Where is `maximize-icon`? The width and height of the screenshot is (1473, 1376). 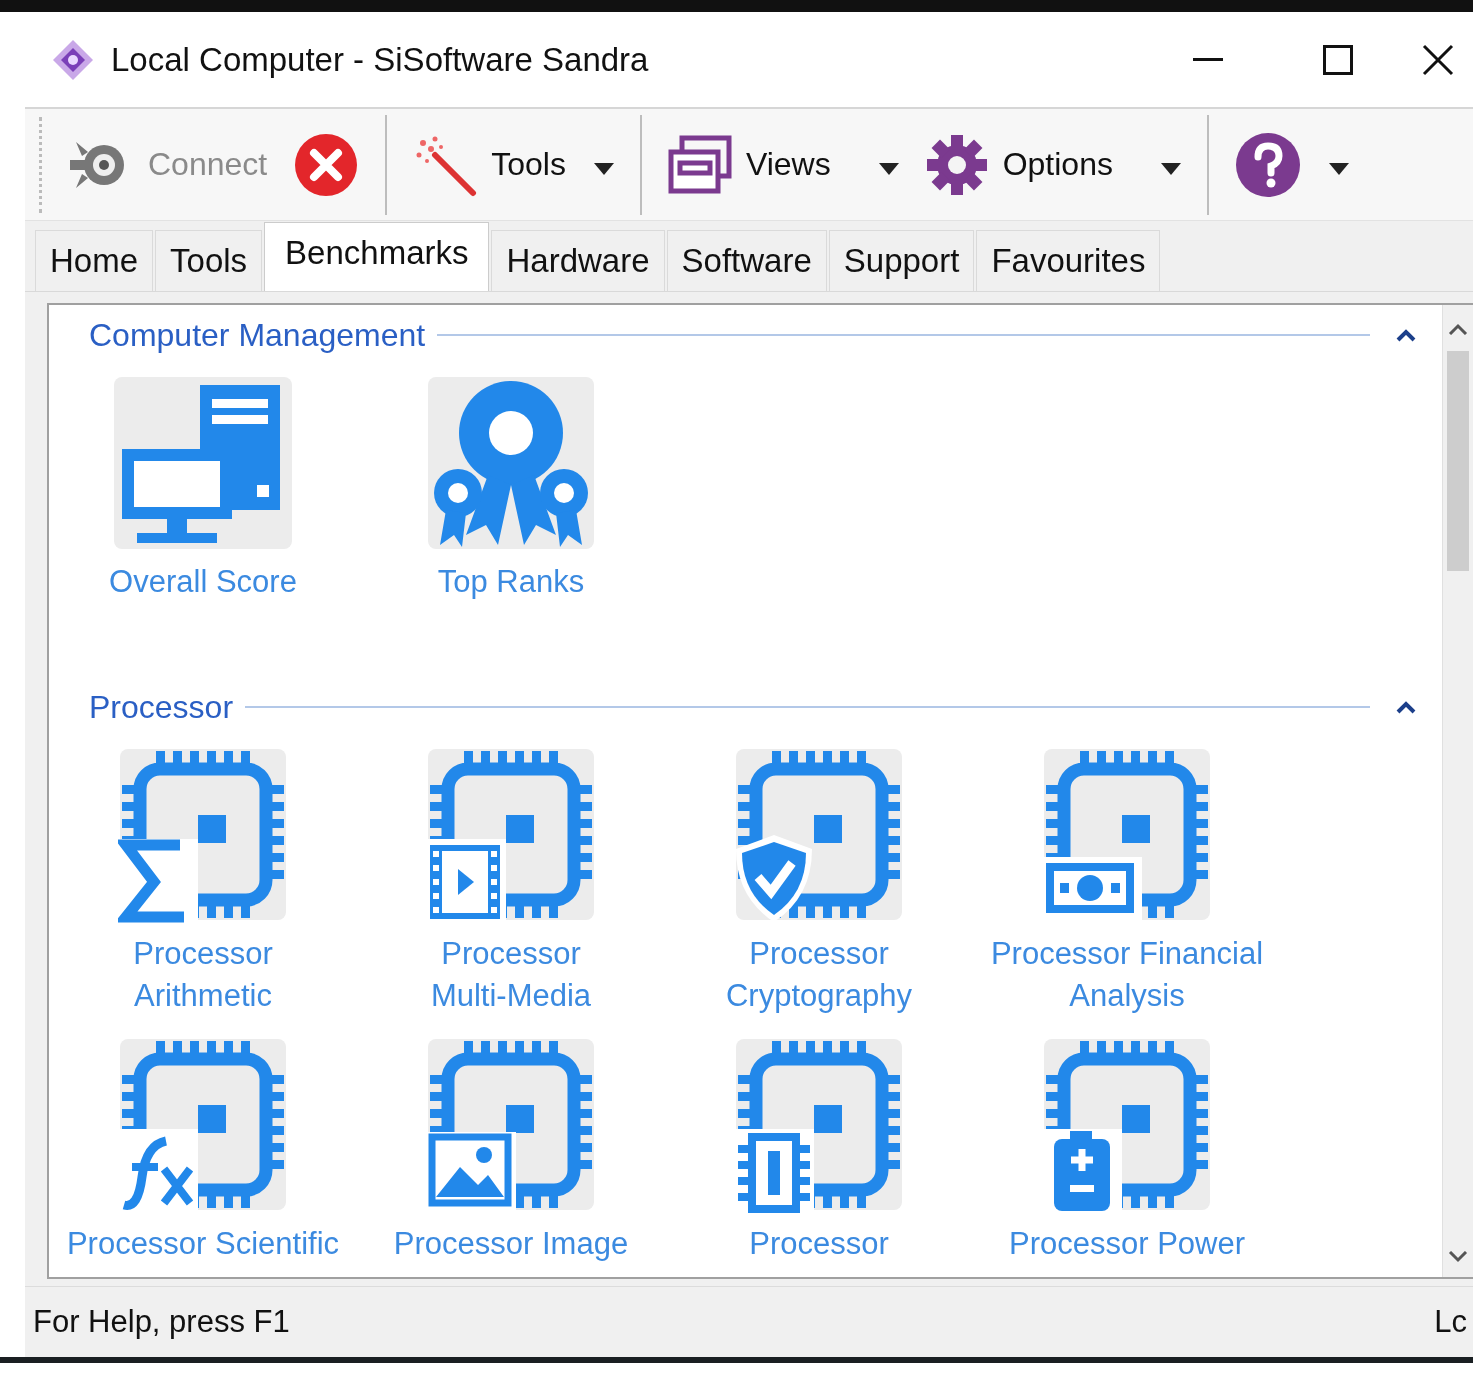 maximize-icon is located at coordinates (1338, 59).